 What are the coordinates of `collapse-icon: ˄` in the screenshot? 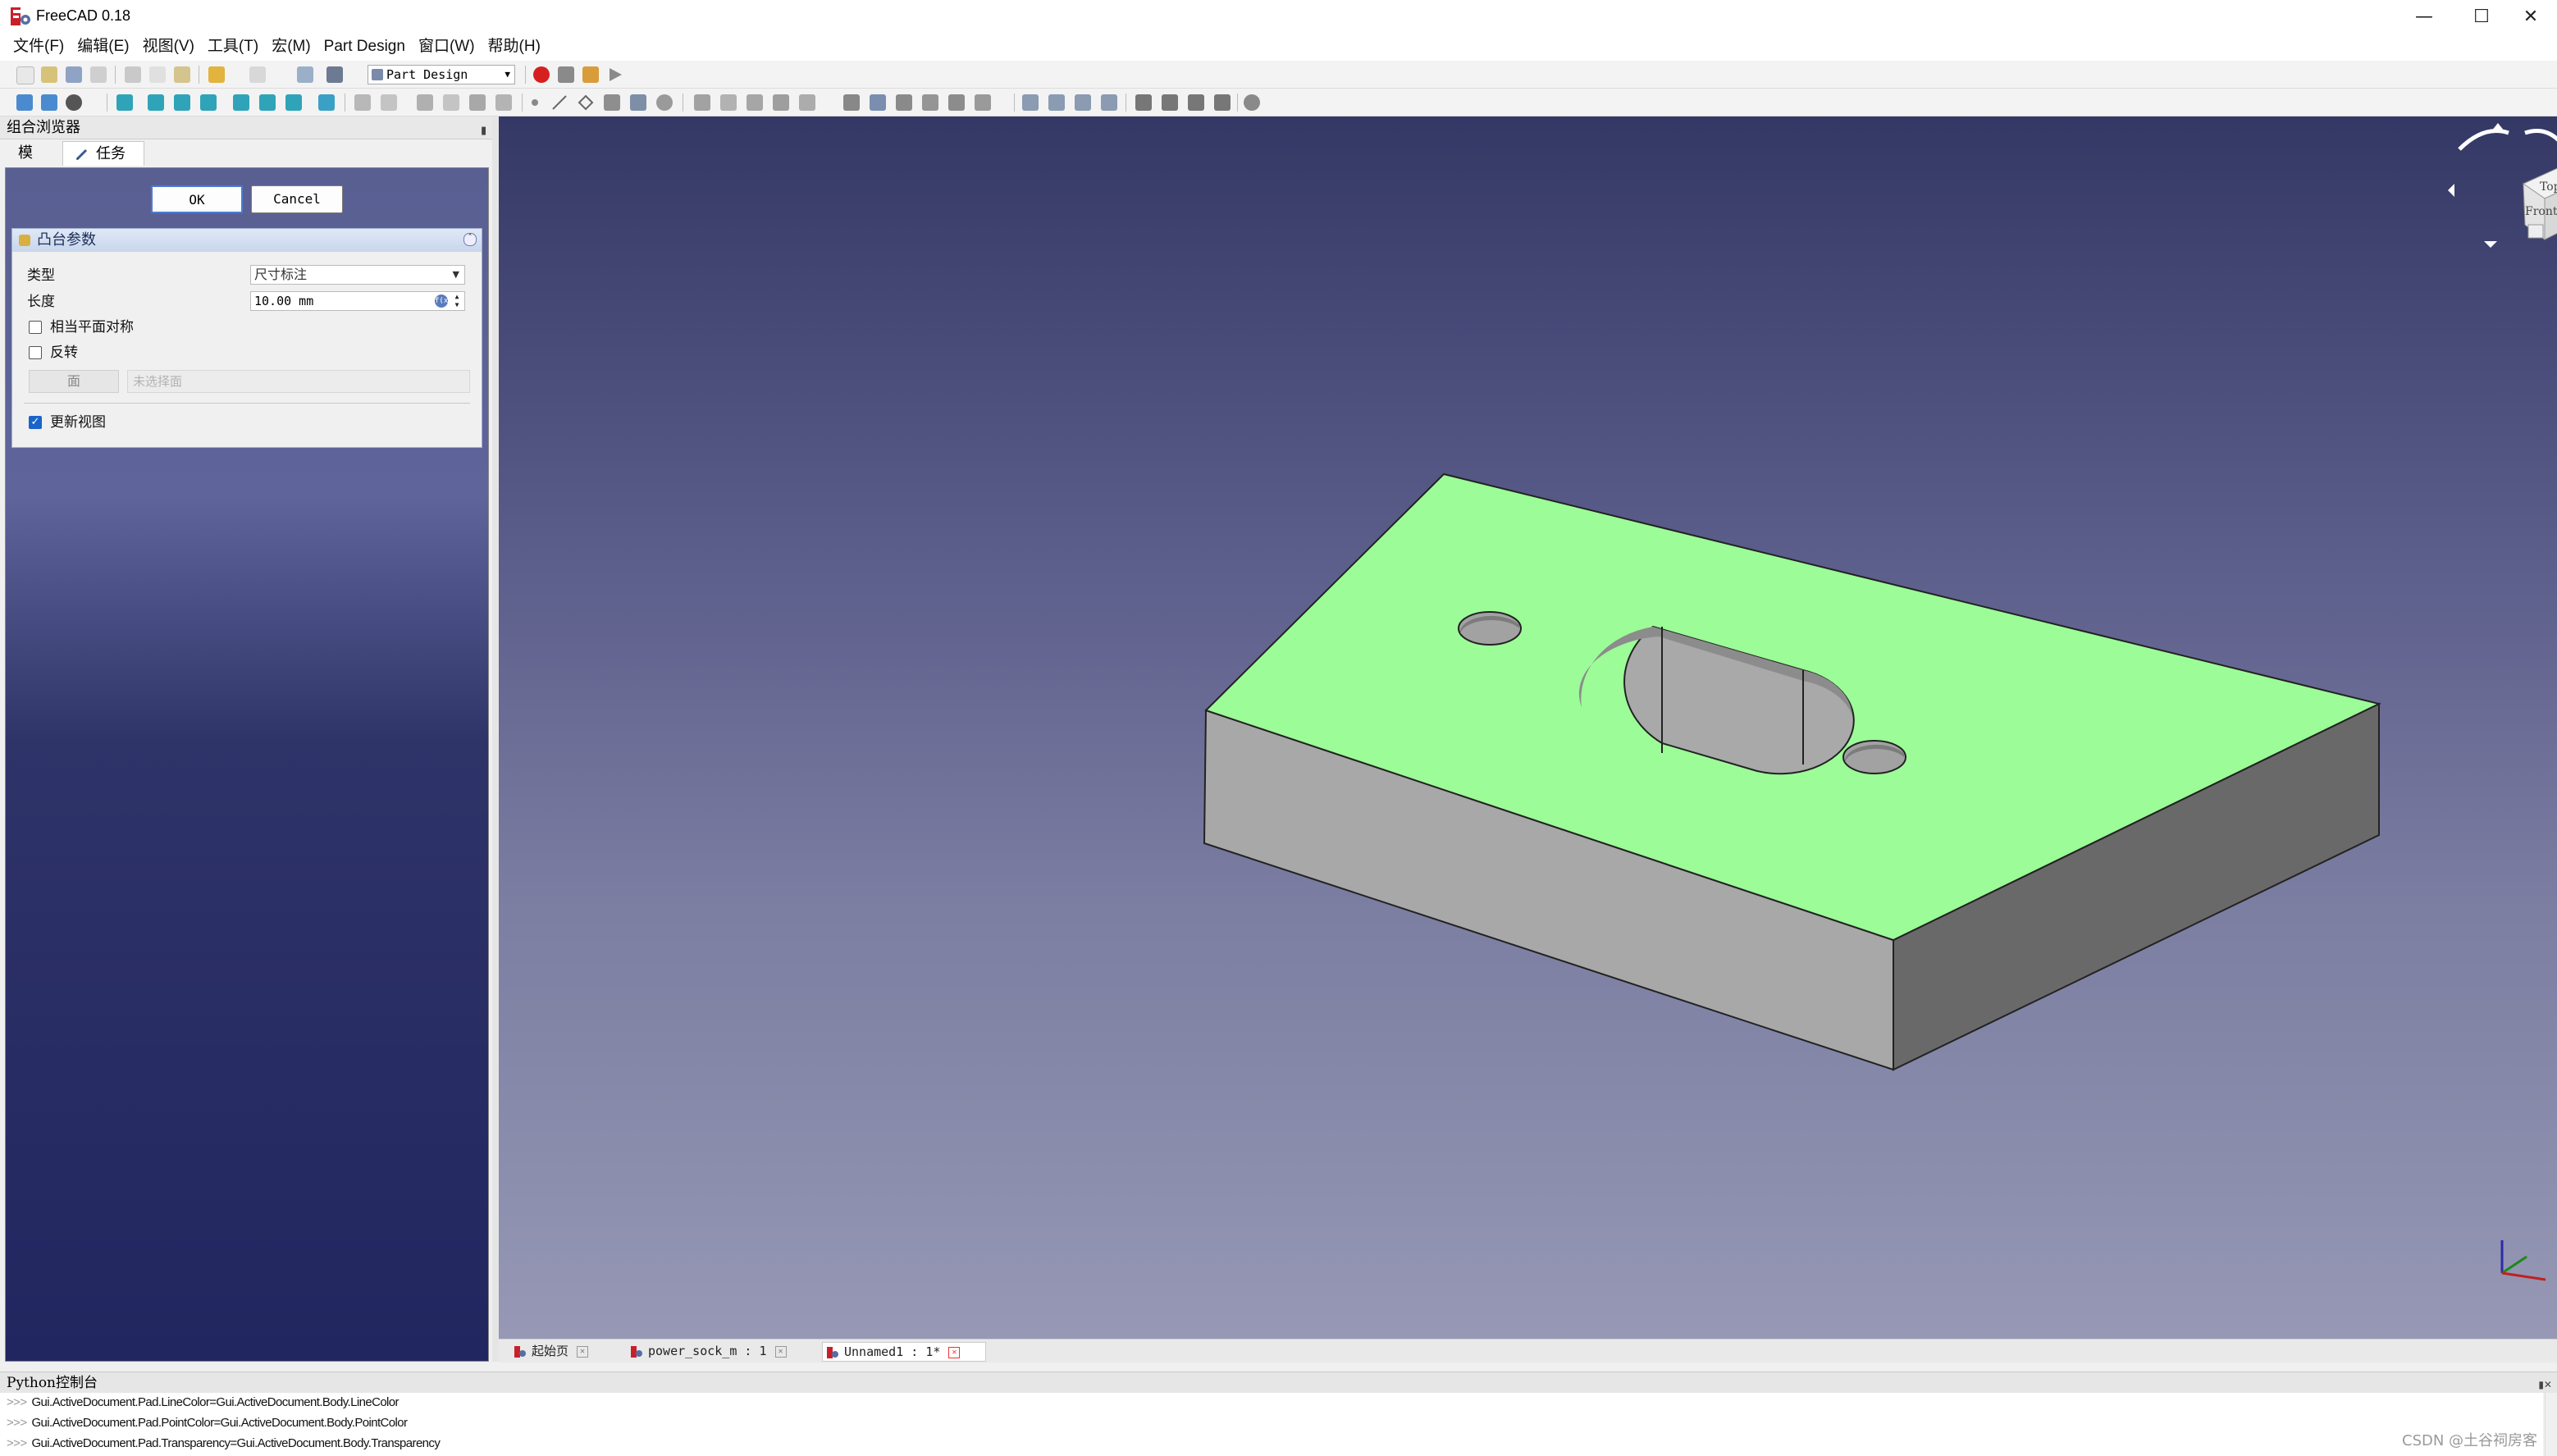 It's located at (470, 240).